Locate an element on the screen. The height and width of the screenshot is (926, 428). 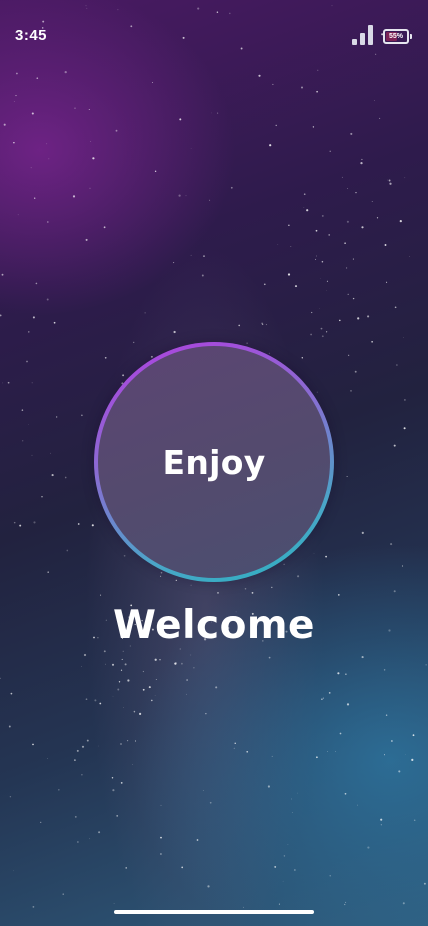
status-bar: 3:45 55% is located at coordinates (214, 30).